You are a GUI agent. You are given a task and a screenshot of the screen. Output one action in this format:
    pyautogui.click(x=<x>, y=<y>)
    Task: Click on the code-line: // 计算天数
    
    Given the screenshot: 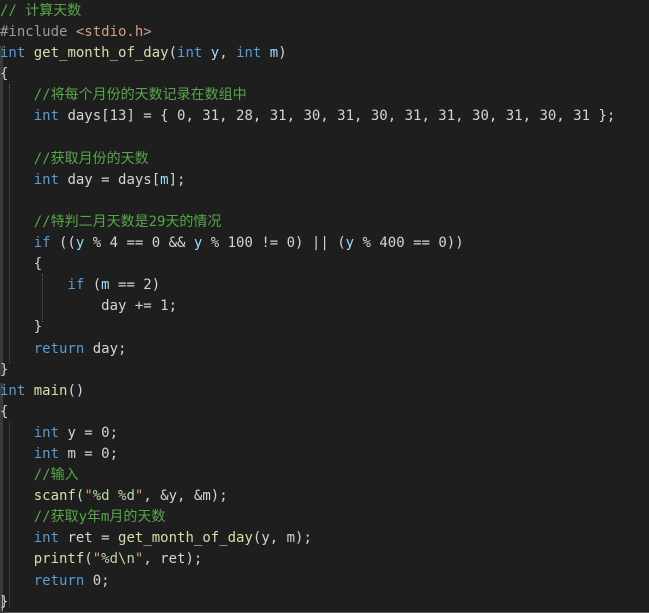 What is the action you would take?
    pyautogui.click(x=324, y=11)
    